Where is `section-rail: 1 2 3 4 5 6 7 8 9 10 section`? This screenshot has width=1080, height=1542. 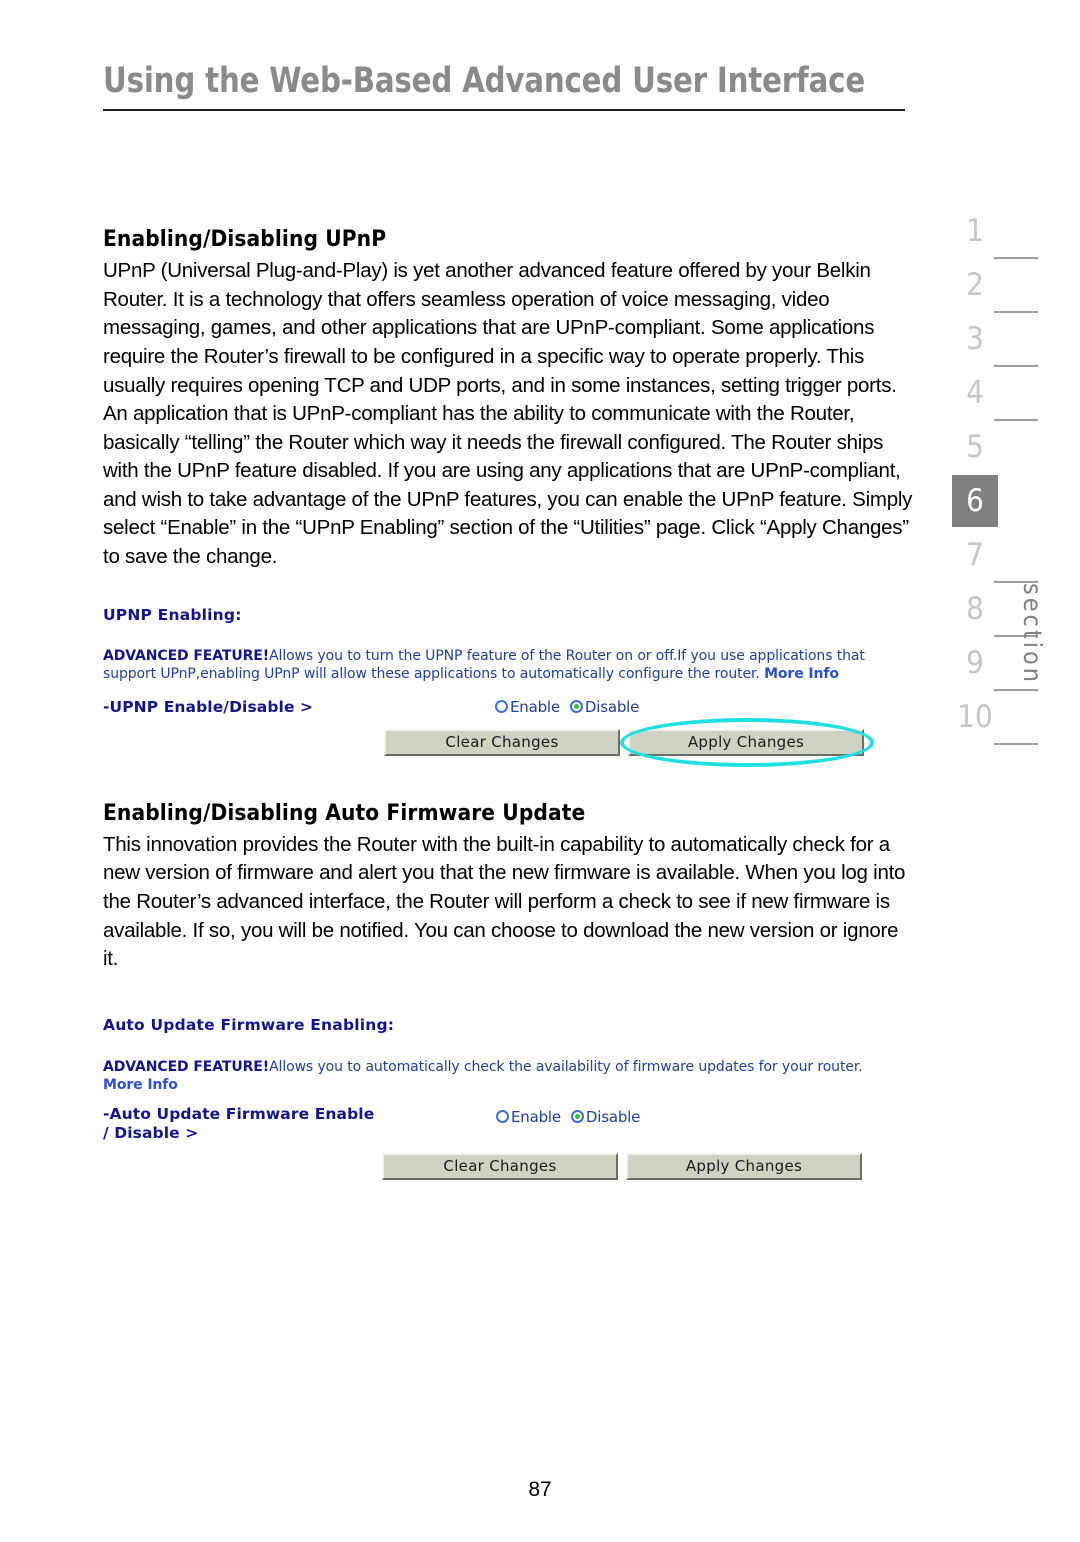 section-rail: 1 2 3 4 5 6 7 8 9 10 section is located at coordinates (1016, 475).